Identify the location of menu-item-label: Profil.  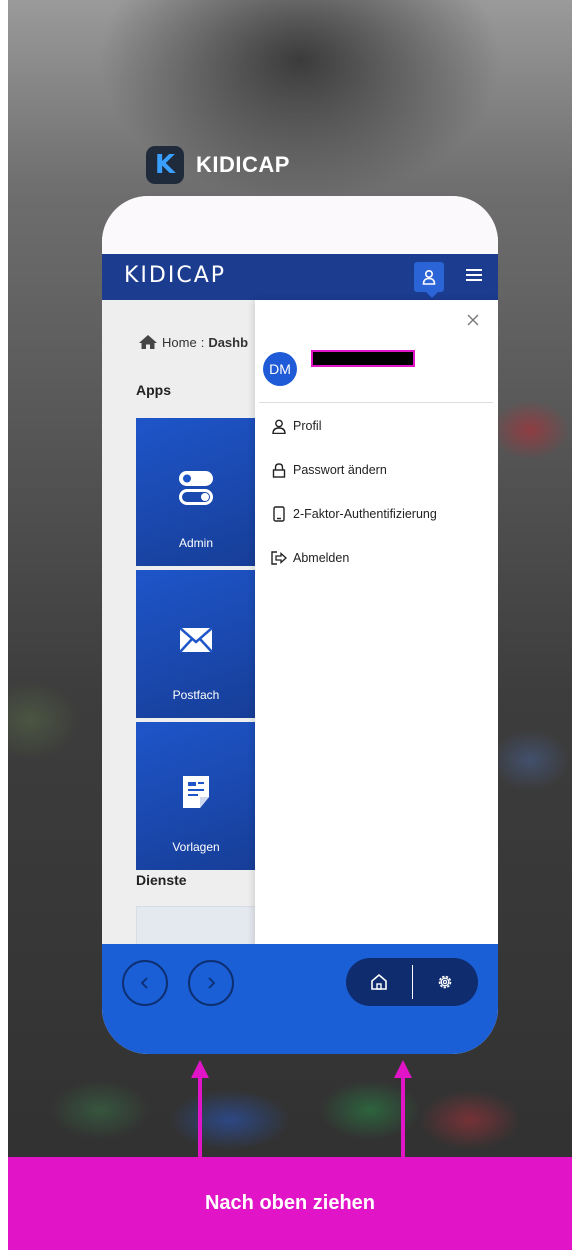
(307, 426).